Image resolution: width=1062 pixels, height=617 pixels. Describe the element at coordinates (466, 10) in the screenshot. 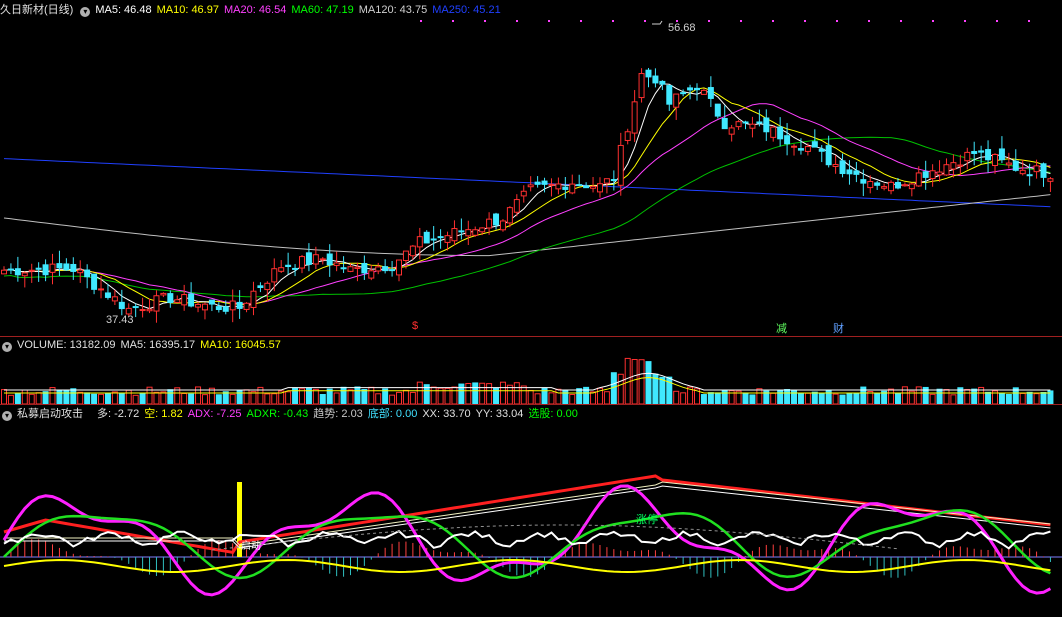

I see `ma250-label: MA250: 45.21` at that location.